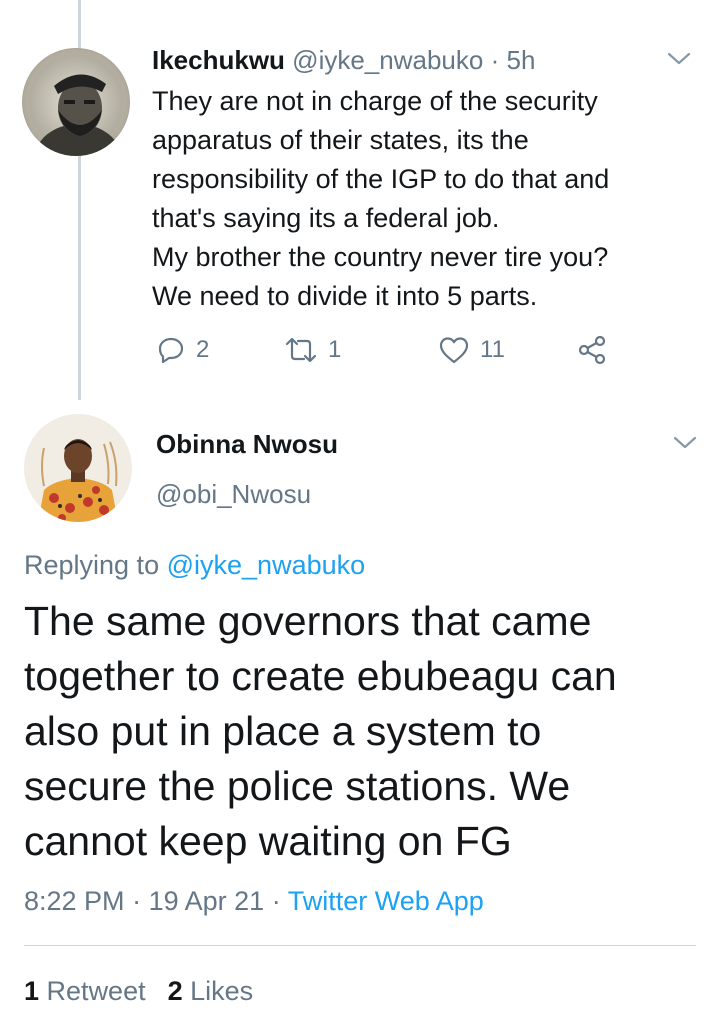 This screenshot has height=1016, width=720. Describe the element at coordinates (218, 60) in the screenshot. I see `display-name: Ikechukwu` at that location.